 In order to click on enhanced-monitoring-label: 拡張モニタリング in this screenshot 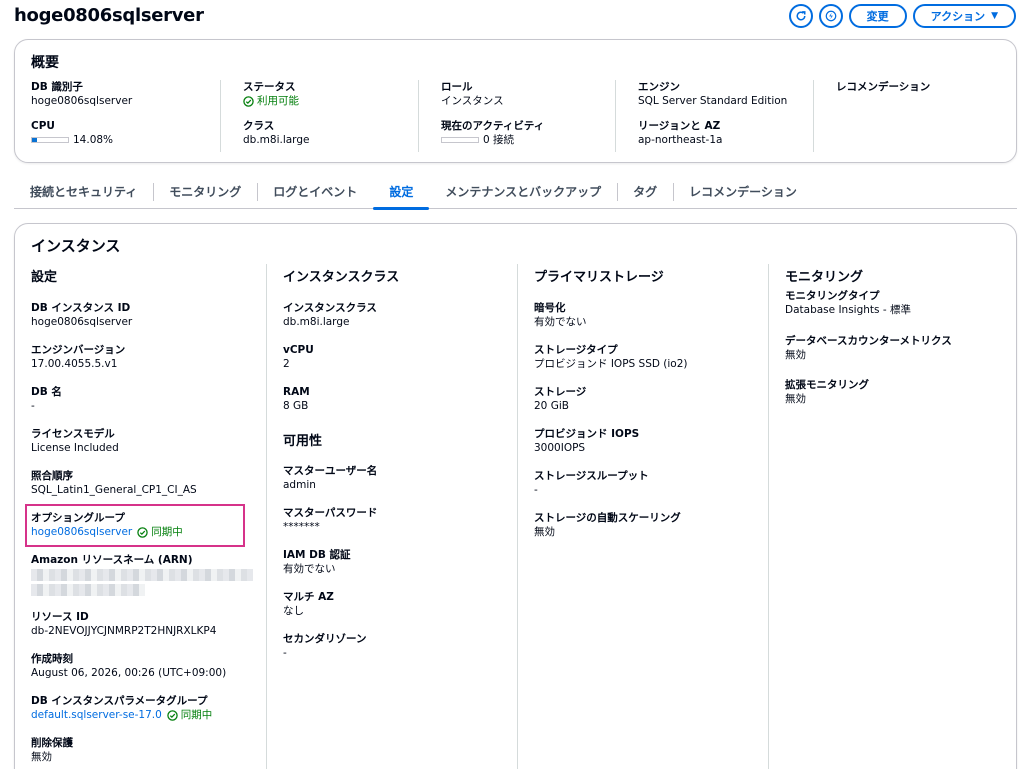, I will do `click(827, 385)`.